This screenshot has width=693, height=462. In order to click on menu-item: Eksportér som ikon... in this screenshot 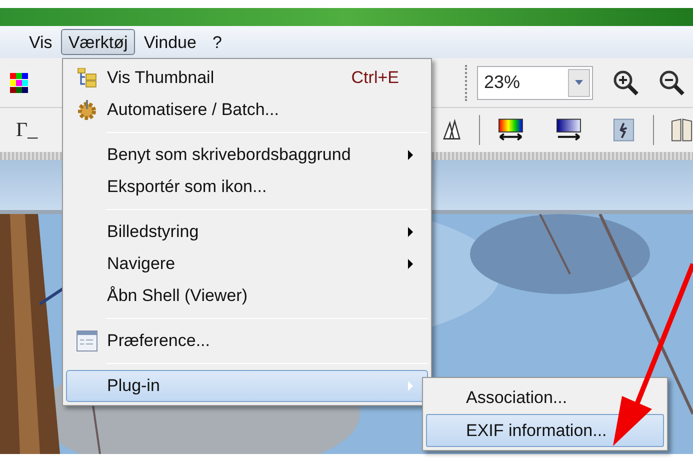, I will do `click(247, 187)`.